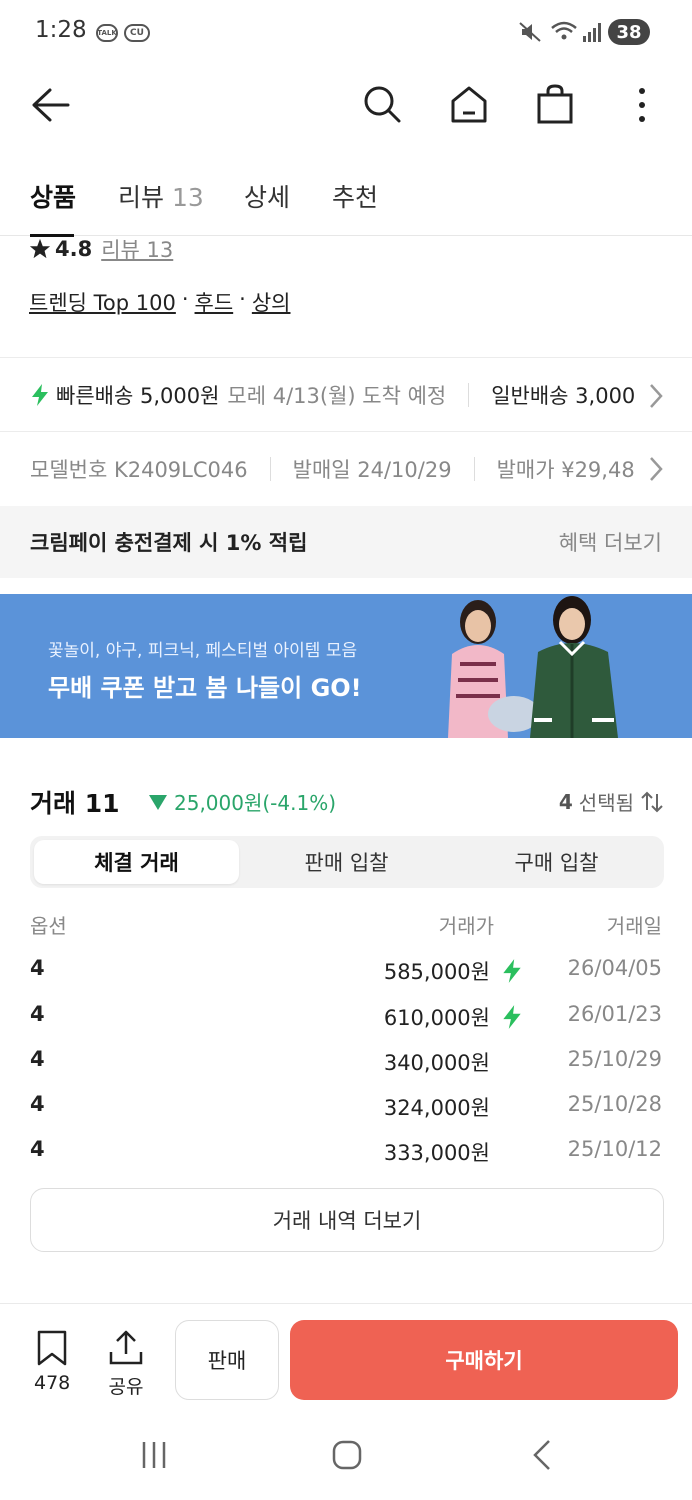 The image size is (692, 1500). I want to click on tab-recommend: 추천, so click(355, 196).